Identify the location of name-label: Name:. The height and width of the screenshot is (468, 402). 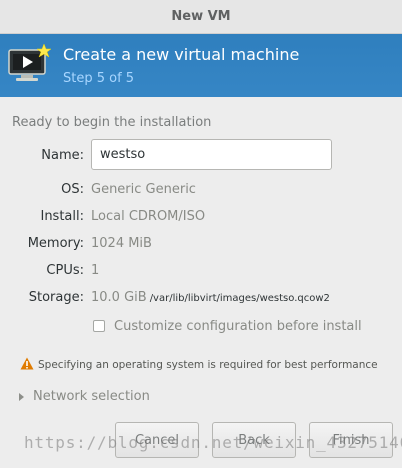
(62, 155).